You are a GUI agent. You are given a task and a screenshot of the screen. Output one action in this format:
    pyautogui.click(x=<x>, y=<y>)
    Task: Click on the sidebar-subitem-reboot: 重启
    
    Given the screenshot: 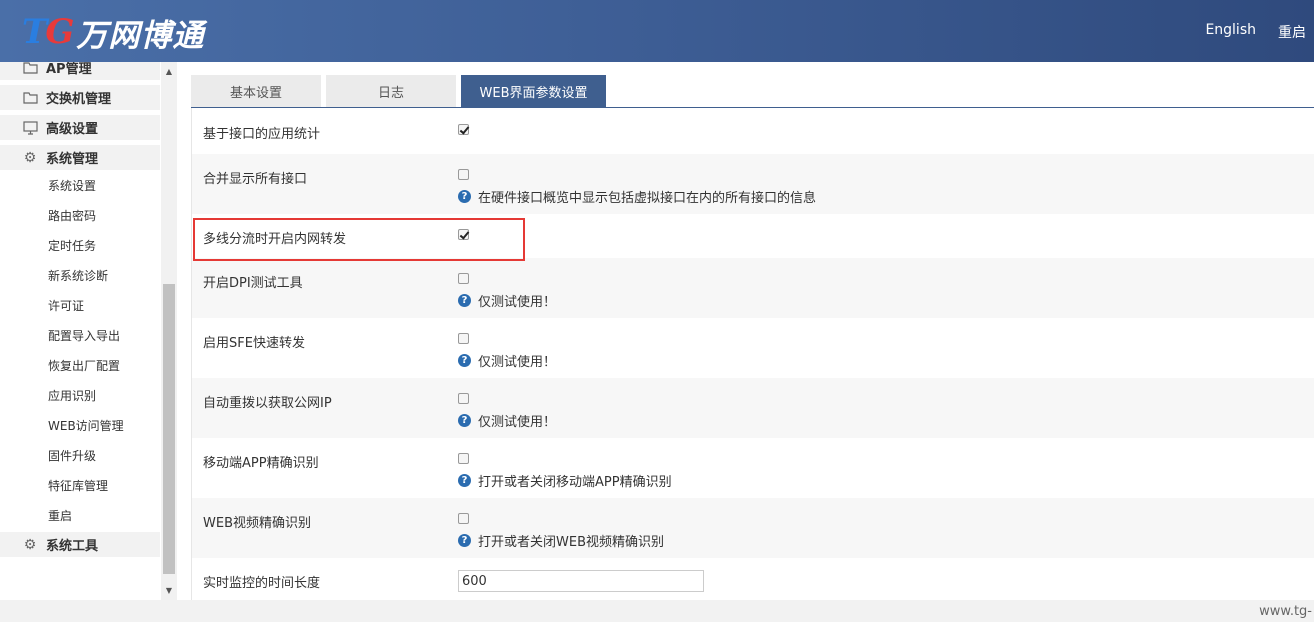 What is the action you would take?
    pyautogui.click(x=80, y=515)
    